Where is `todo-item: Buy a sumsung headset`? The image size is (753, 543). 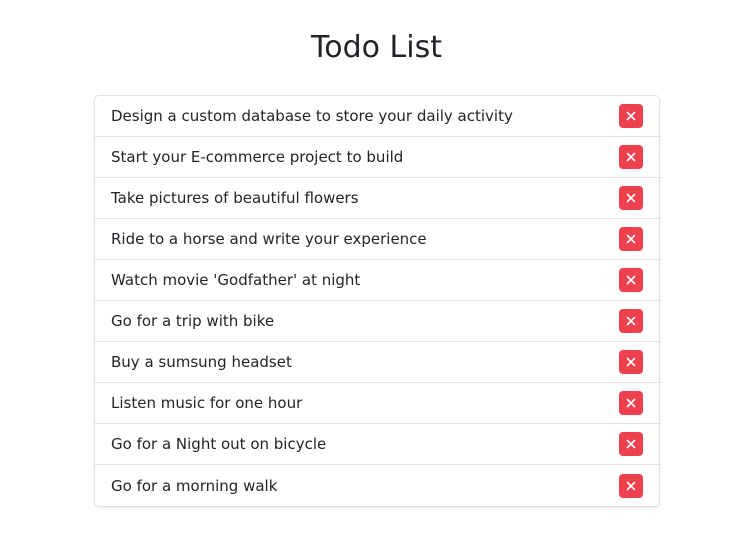
todo-item: Buy a sumsung headset is located at coordinates (377, 362).